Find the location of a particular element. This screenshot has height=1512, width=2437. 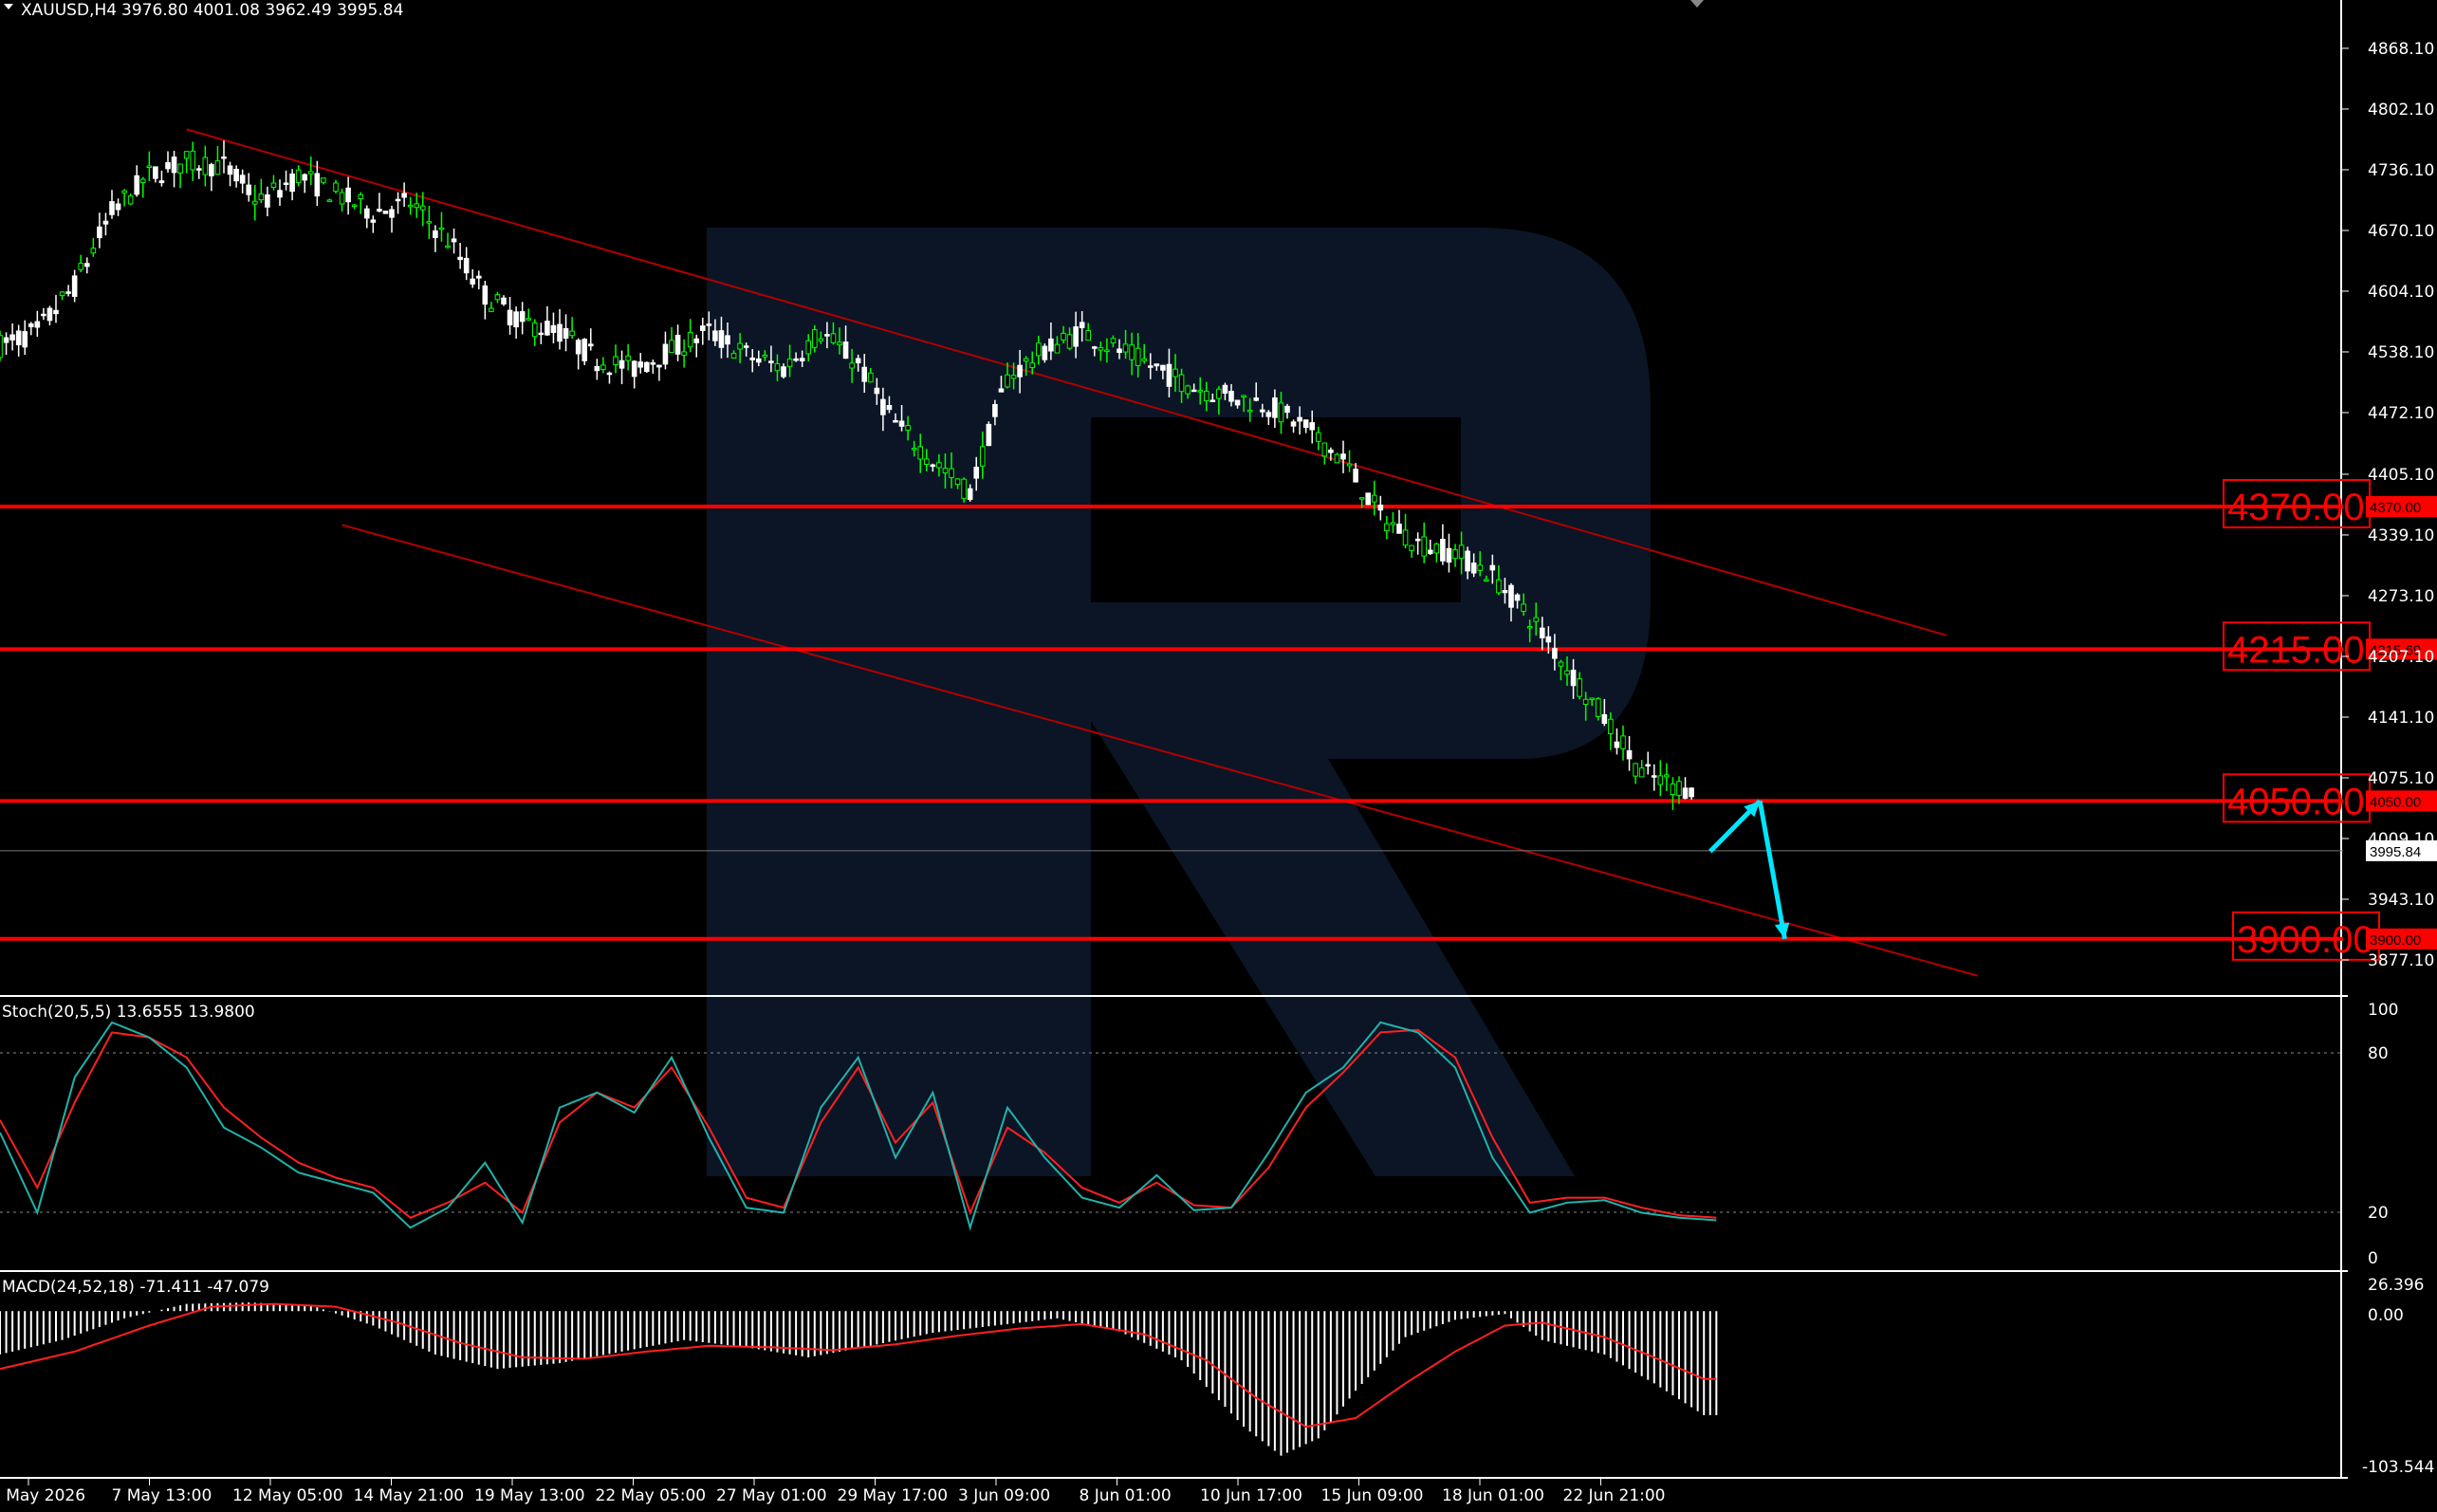

macd-label: MACD(24,52,18) -71.411 -47.079 is located at coordinates (135, 1287).